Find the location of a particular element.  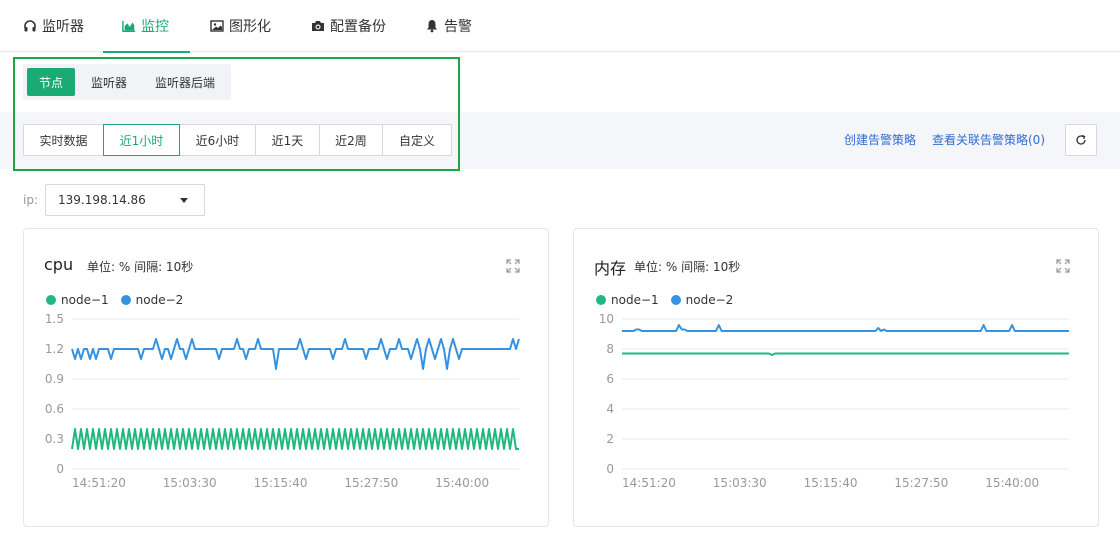

tab-listener: 监听器 is located at coordinates (53, 26).